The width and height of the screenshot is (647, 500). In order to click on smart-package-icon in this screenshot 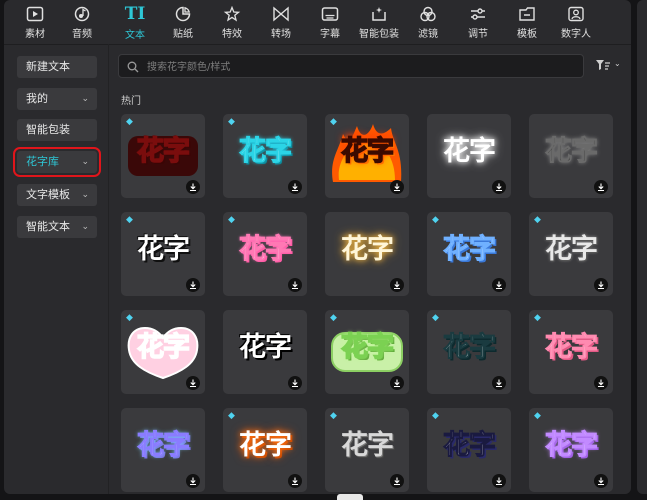, I will do `click(379, 14)`.